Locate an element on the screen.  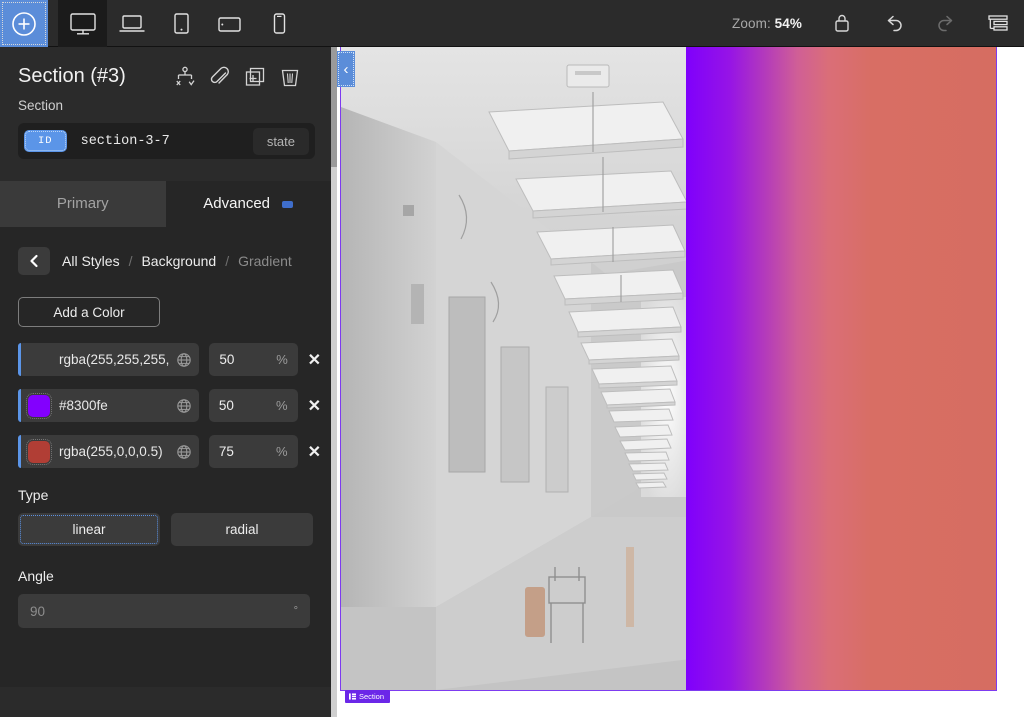
gradient-type-selector: linear radial is located at coordinates (165, 524).